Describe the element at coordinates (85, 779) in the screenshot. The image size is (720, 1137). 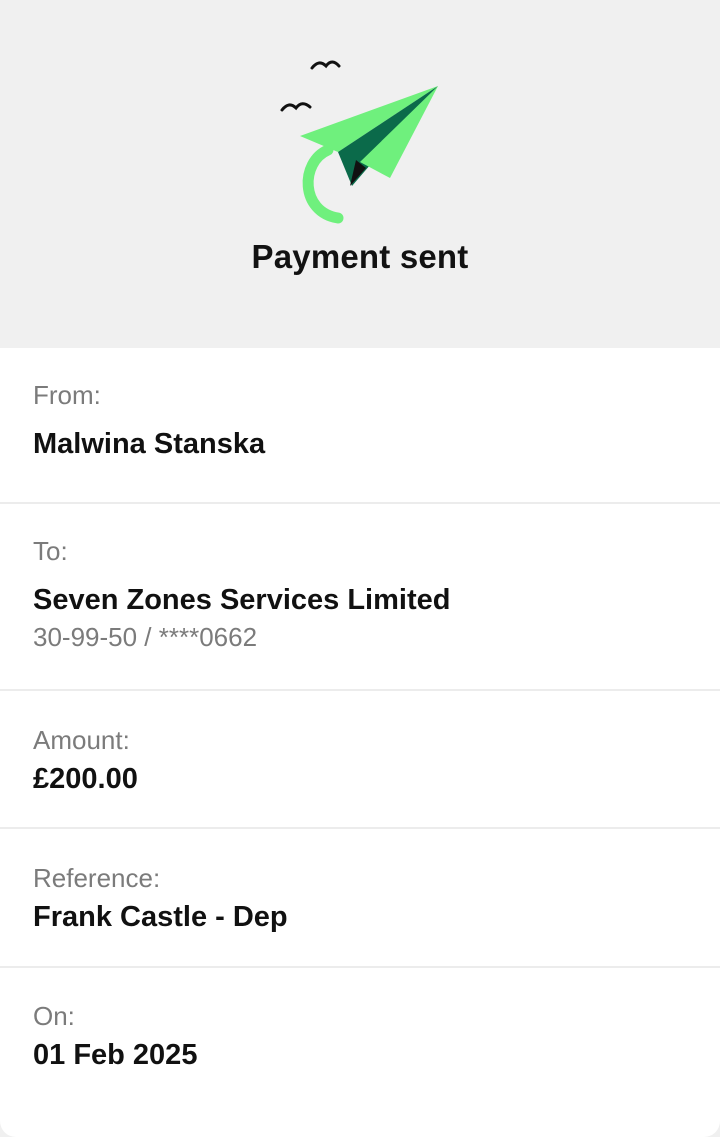
I see `amount-value: £200.00` at that location.